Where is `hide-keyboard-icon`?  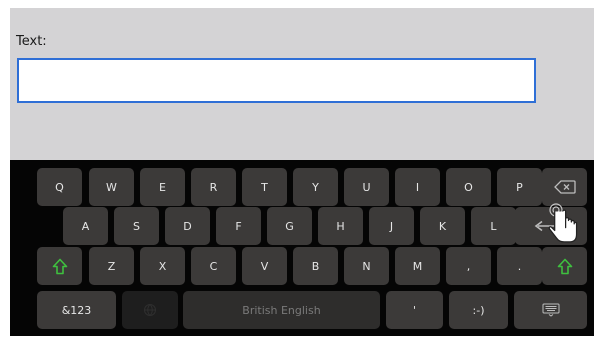
hide-keyboard-icon is located at coordinates (551, 310).